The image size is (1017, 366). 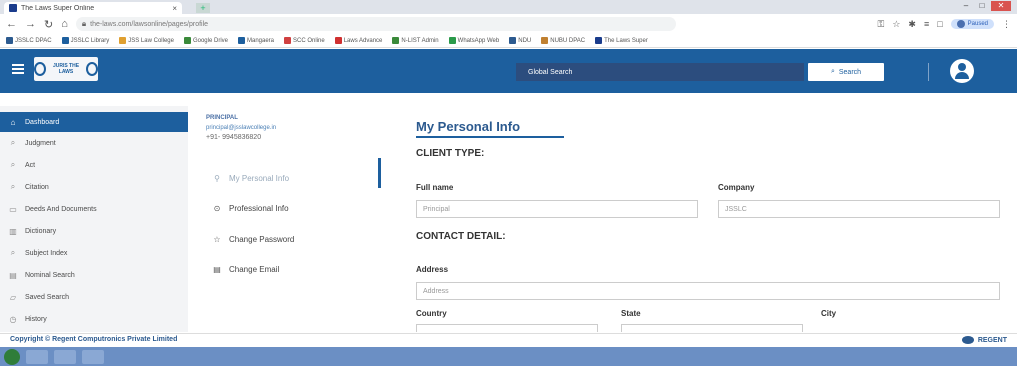 I want to click on bookmark-item: WhatsApp Web, so click(x=474, y=40).